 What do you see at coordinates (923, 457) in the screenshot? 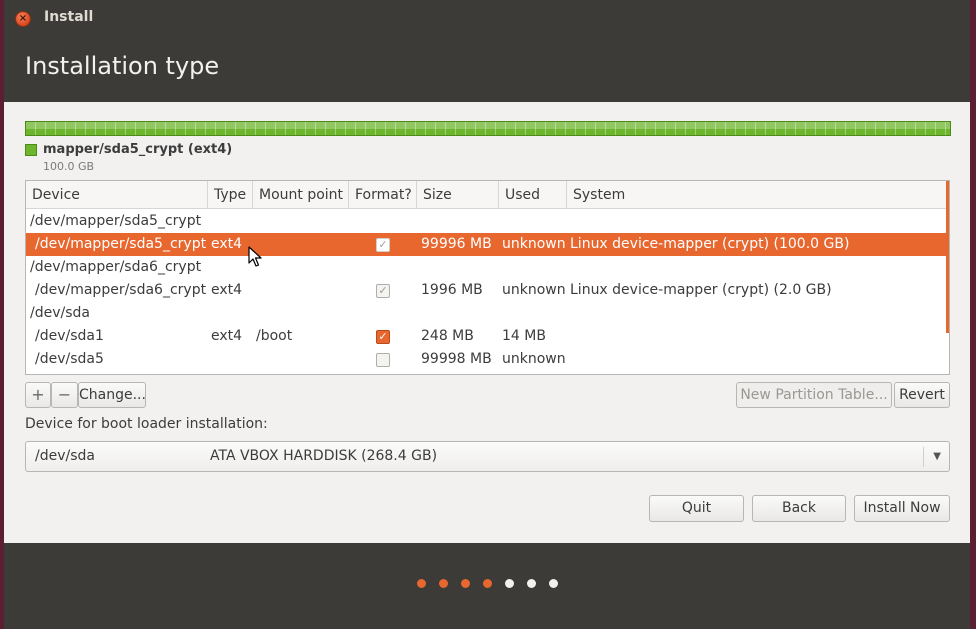
I see `dropdown-separator` at bounding box center [923, 457].